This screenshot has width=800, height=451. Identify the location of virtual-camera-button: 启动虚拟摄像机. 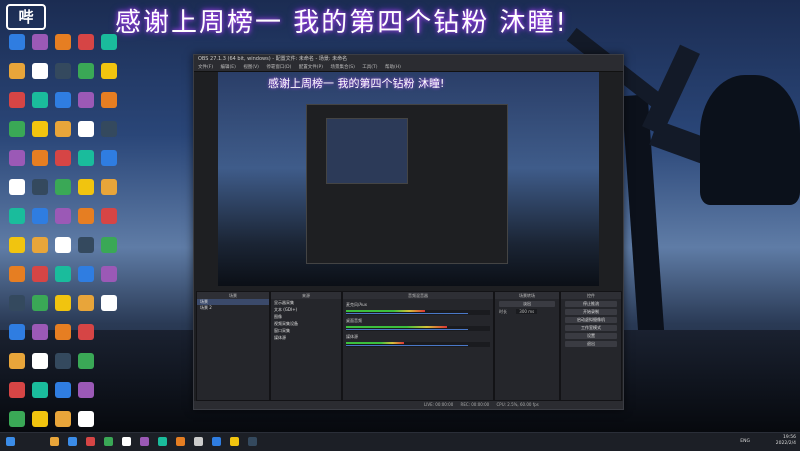
(591, 320).